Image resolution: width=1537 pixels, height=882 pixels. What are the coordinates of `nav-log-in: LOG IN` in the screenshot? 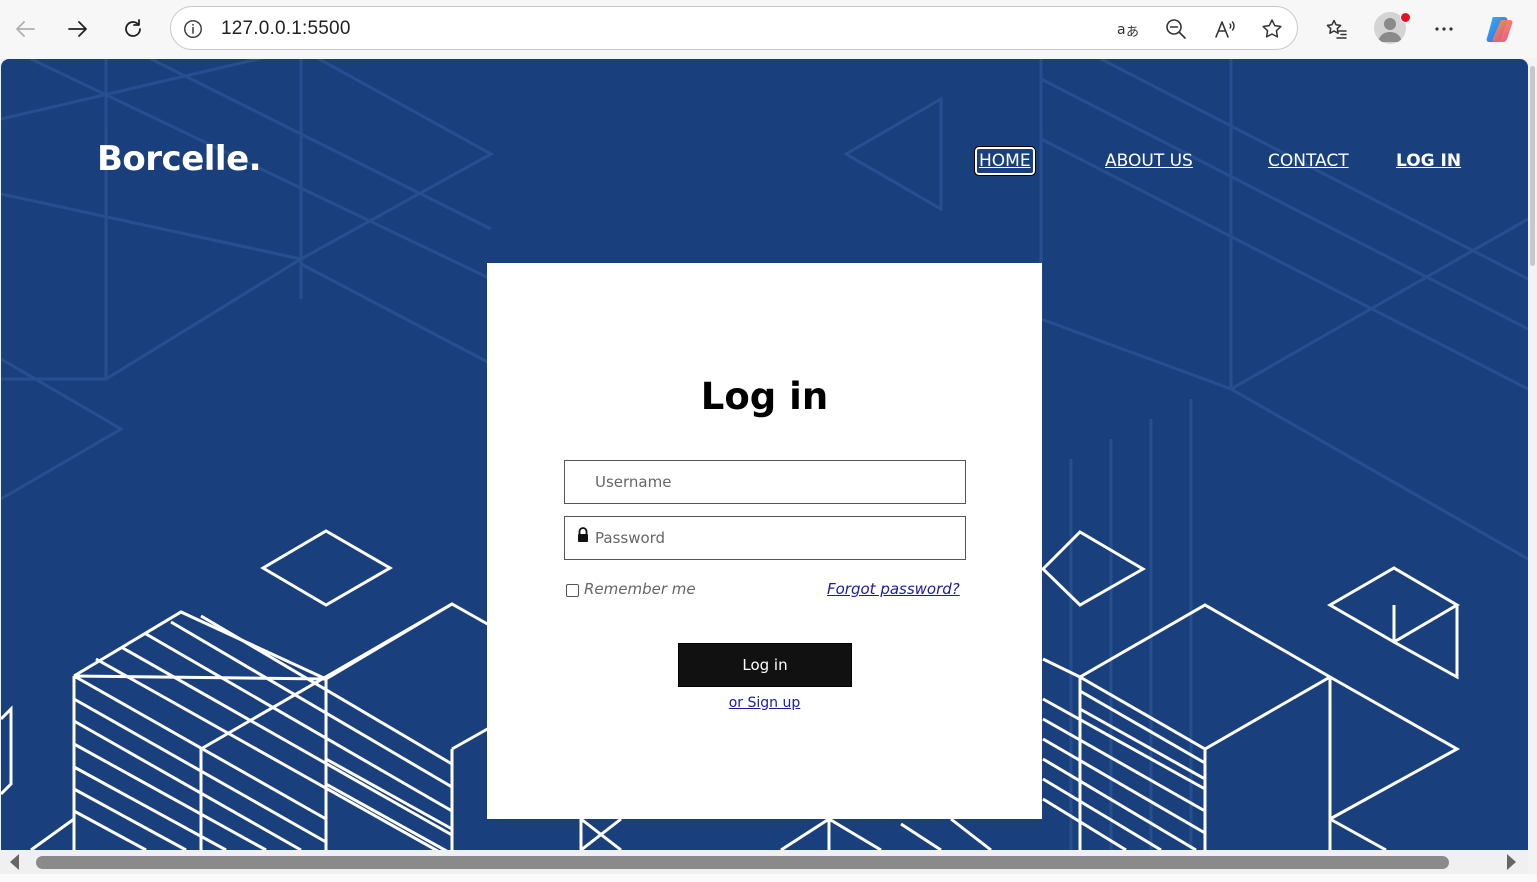 It's located at (1428, 161).